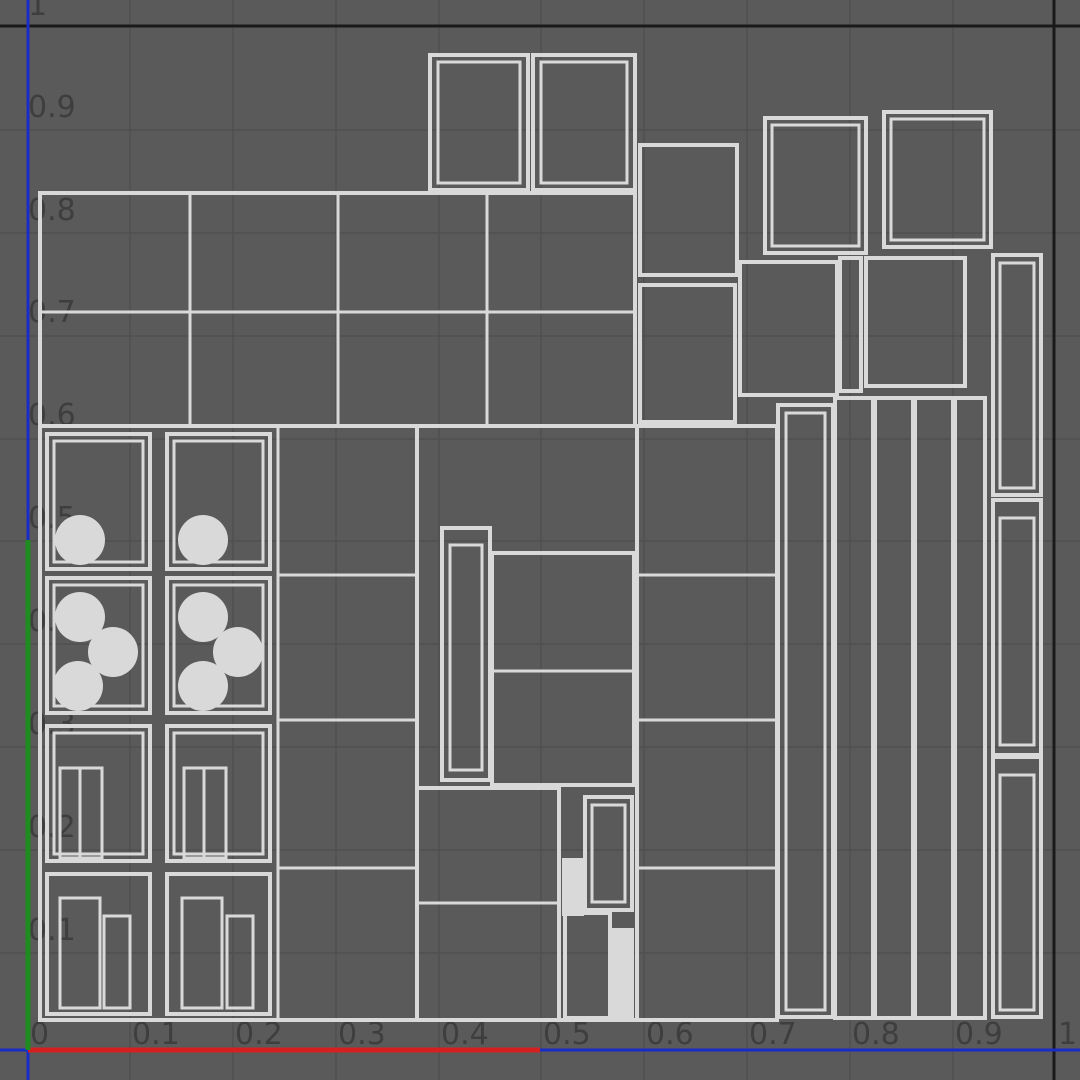 The width and height of the screenshot is (1080, 1080). I want to click on v-tick-label: 0.9, so click(52, 107).